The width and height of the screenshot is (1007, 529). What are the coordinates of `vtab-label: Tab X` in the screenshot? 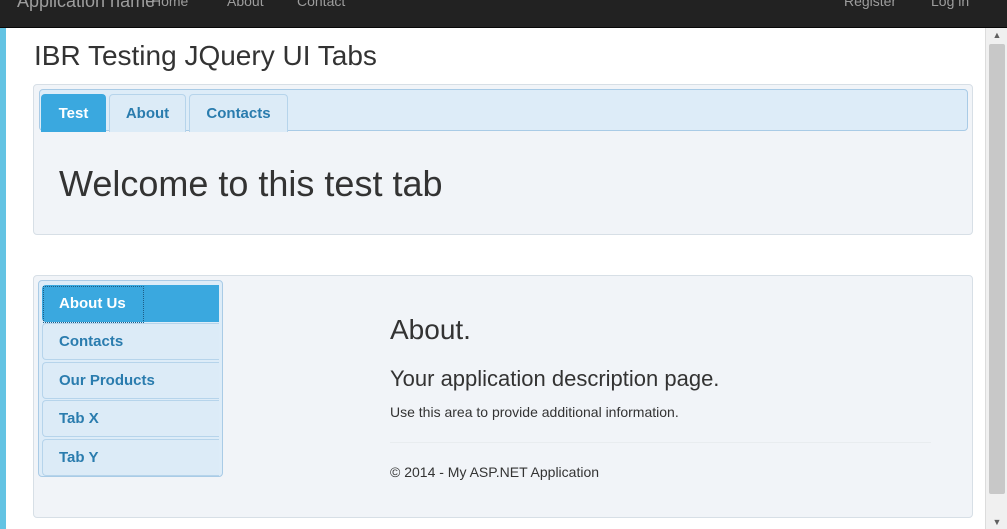 It's located at (79, 418).